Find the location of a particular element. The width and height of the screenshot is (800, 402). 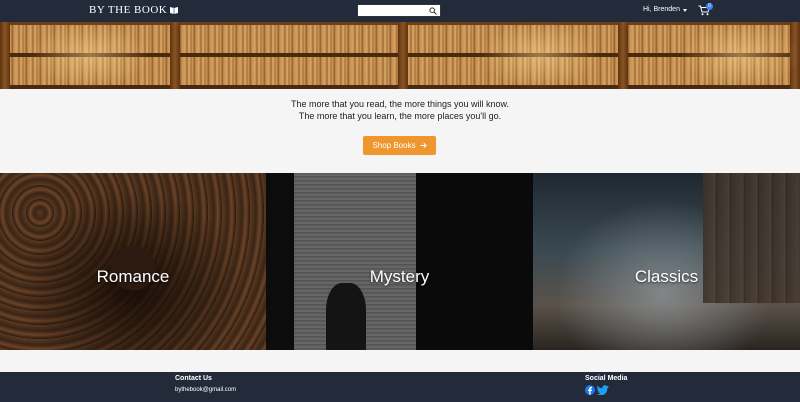

shop-books-label: Shop Books is located at coordinates (394, 145).